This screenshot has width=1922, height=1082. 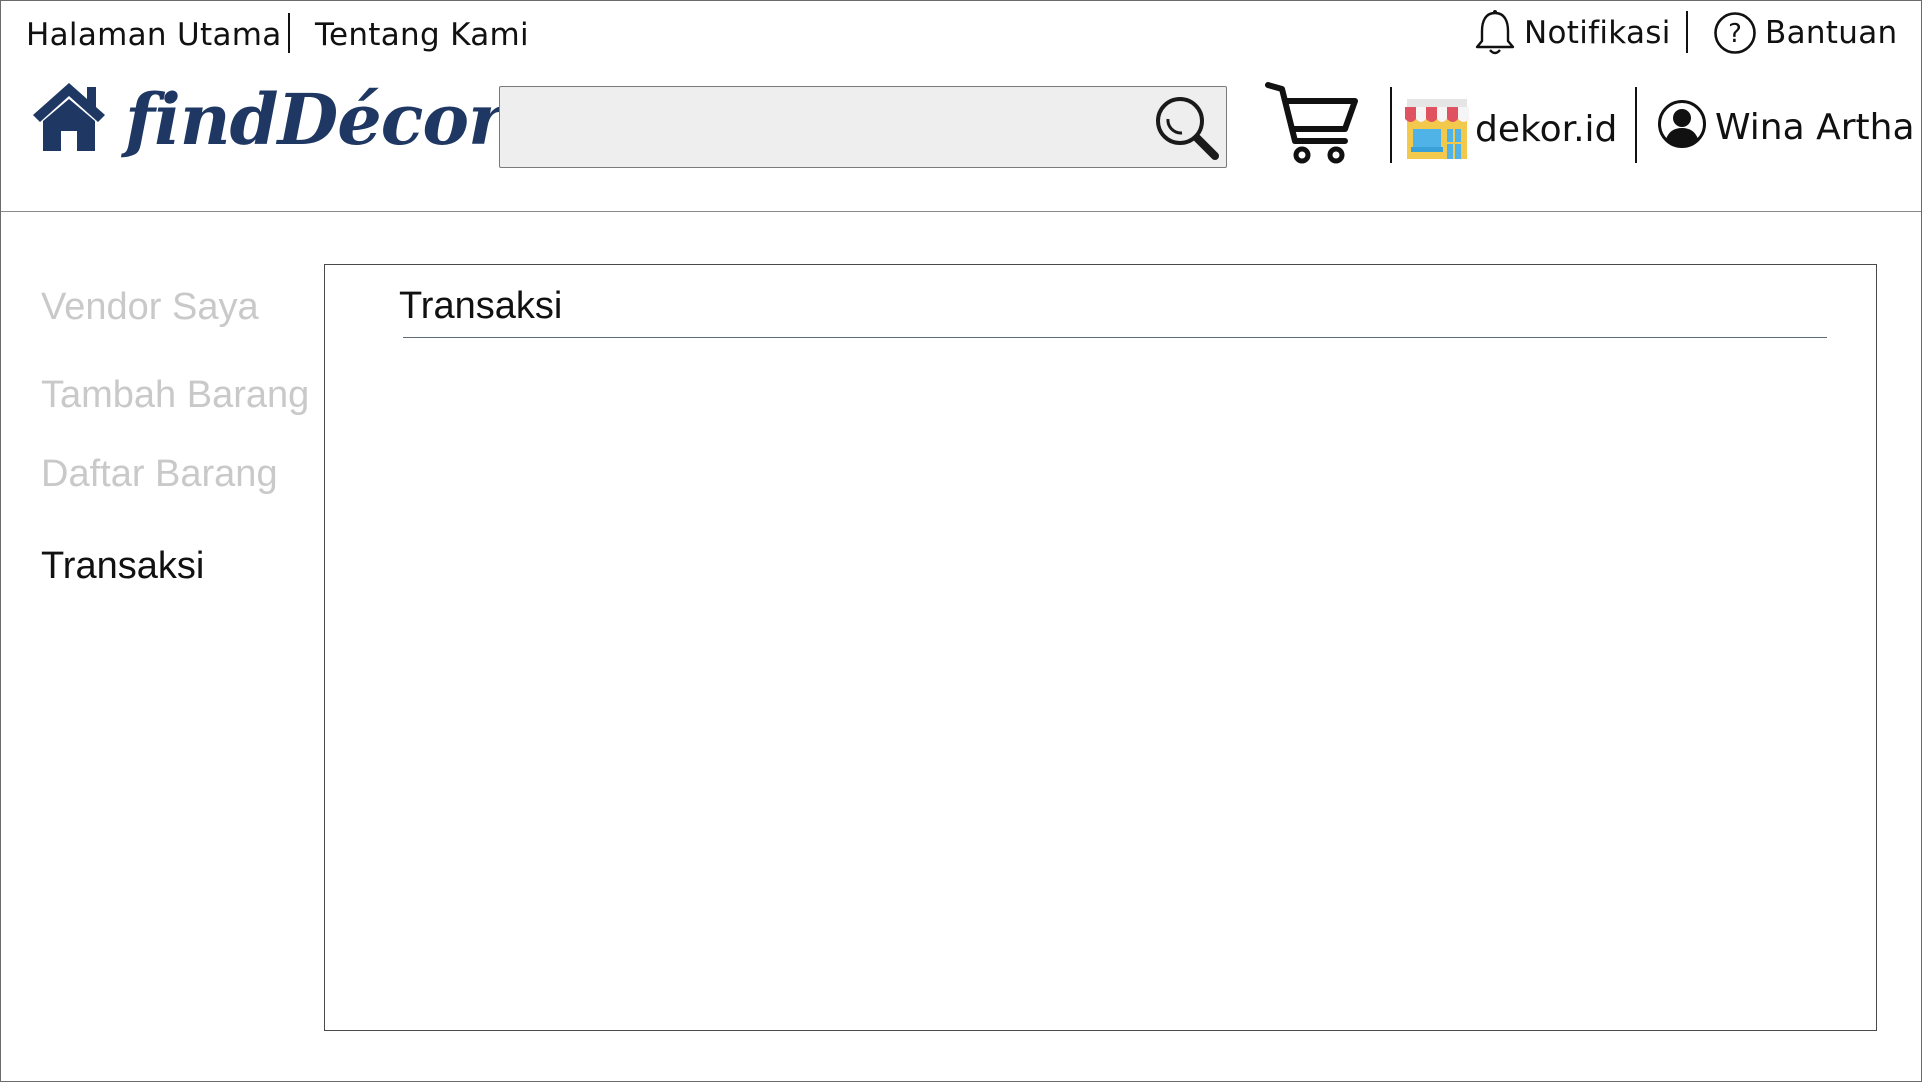 What do you see at coordinates (315, 120) in the screenshot?
I see `brand-logo-text: findDécor` at bounding box center [315, 120].